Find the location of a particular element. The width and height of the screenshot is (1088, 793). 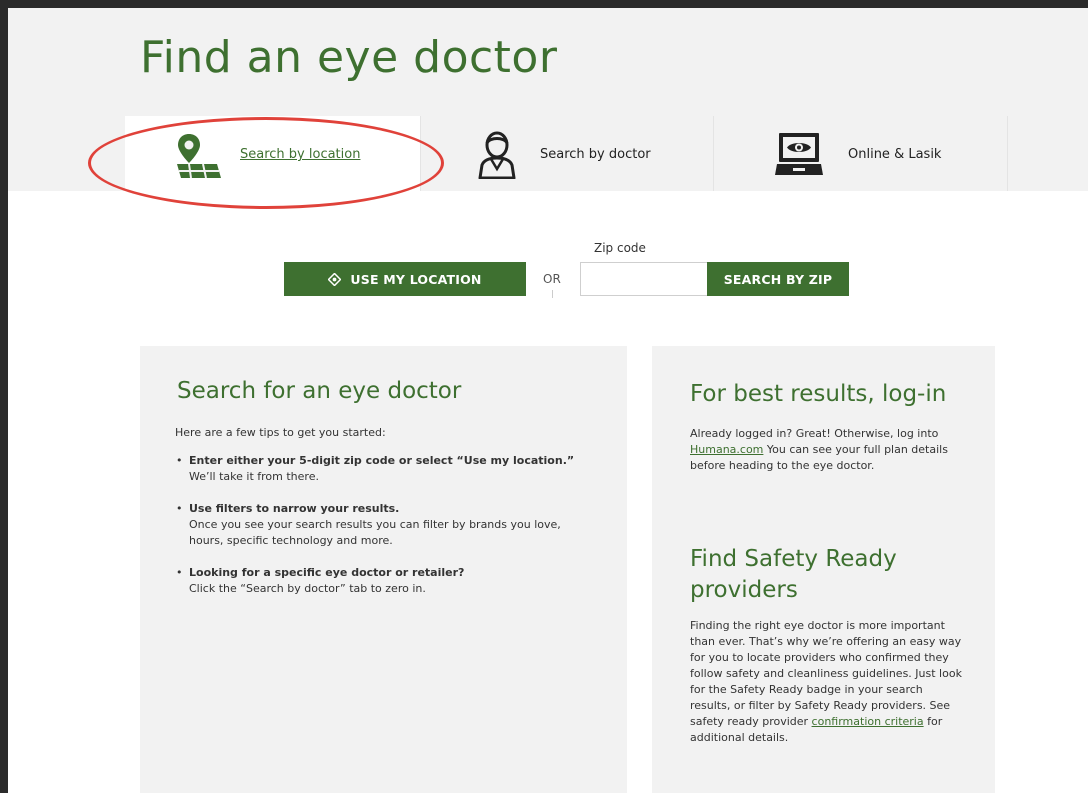

location-target-icon is located at coordinates (335, 279).